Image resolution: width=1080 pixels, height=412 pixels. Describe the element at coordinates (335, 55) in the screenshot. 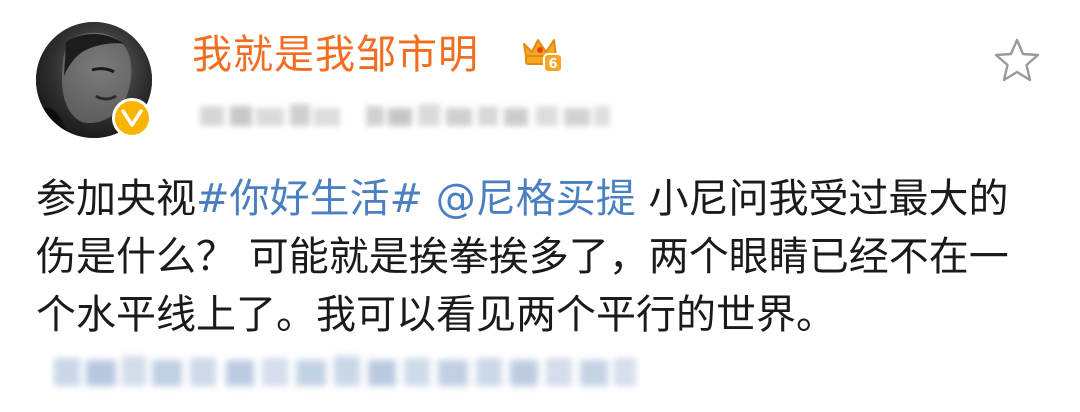

I see `author-name: 我就是我邹市明` at that location.